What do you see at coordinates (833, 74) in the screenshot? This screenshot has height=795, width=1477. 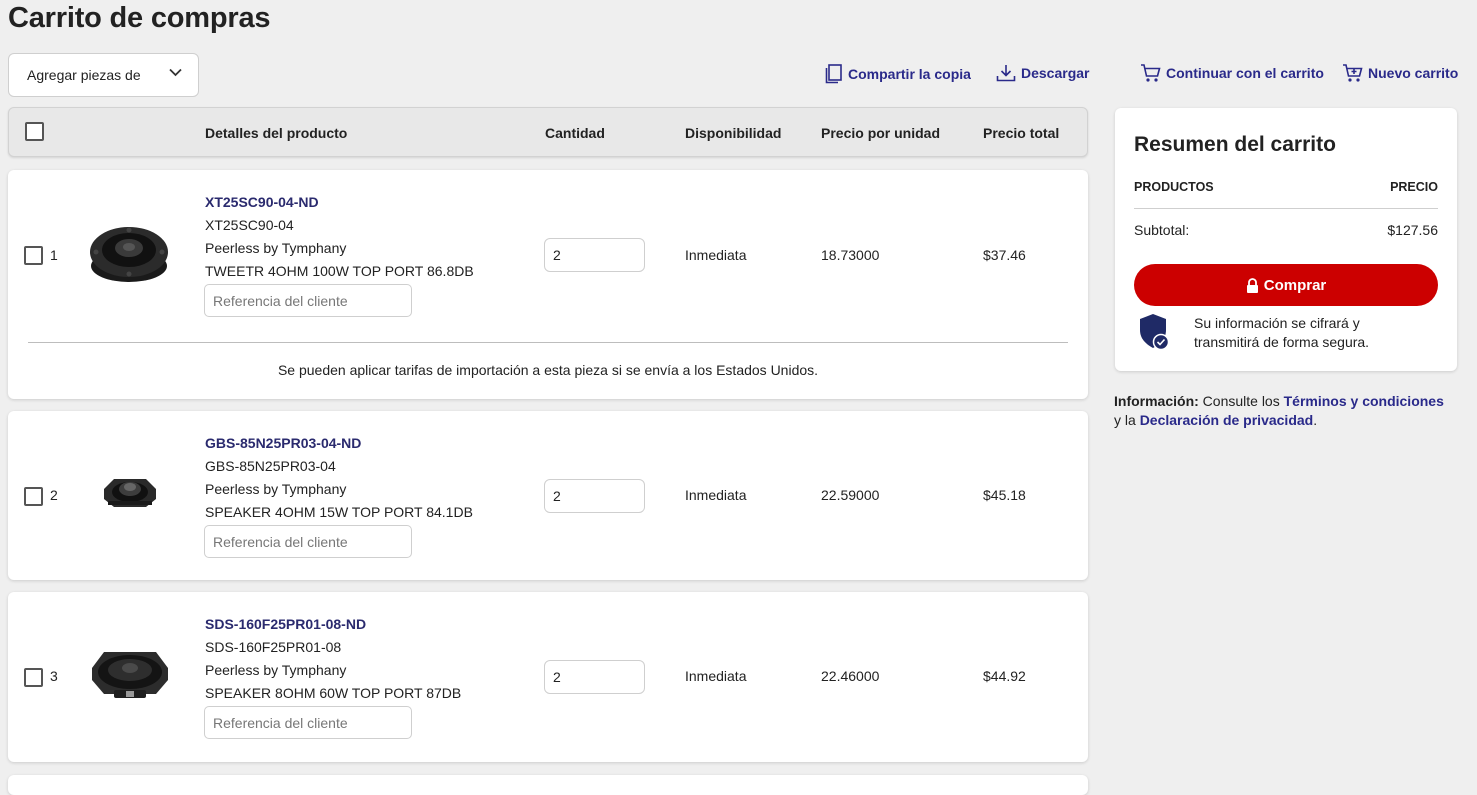 I see `copy-icon` at bounding box center [833, 74].